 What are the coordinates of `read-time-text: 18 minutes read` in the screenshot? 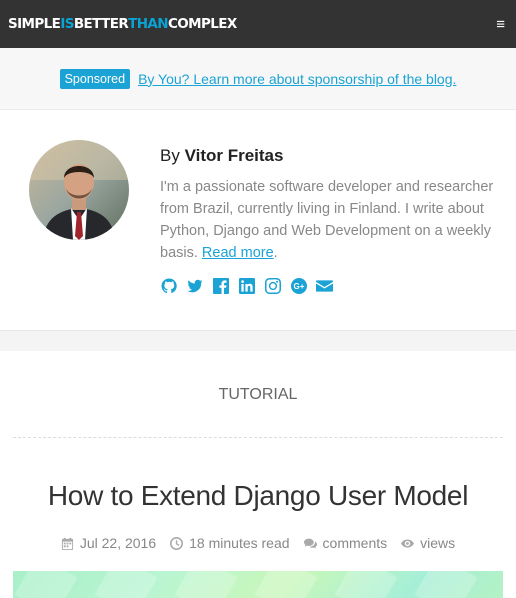 It's located at (239, 543).